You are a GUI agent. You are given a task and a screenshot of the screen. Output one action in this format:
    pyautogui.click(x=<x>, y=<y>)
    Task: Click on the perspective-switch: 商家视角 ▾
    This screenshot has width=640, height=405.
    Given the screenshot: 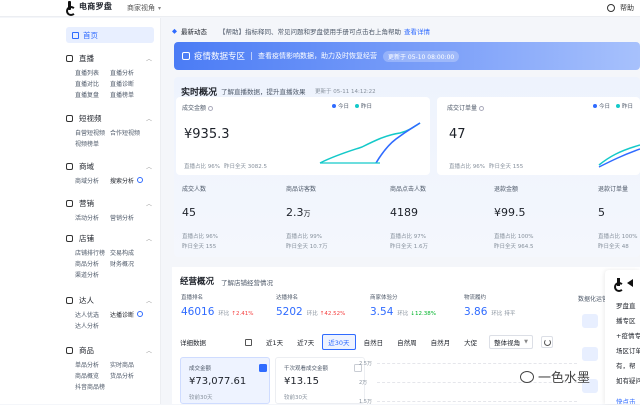 What is the action you would take?
    pyautogui.click(x=144, y=8)
    